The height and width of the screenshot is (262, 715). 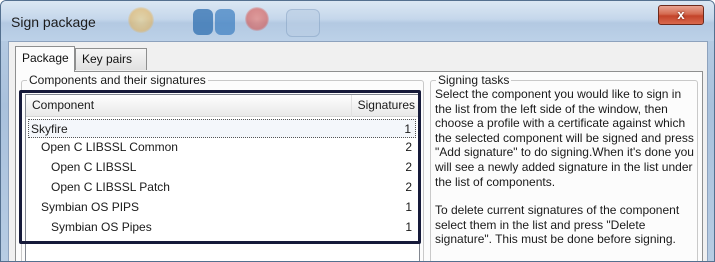 What do you see at coordinates (110, 187) in the screenshot?
I see `component-name: Open C LIBSSL Patch` at bounding box center [110, 187].